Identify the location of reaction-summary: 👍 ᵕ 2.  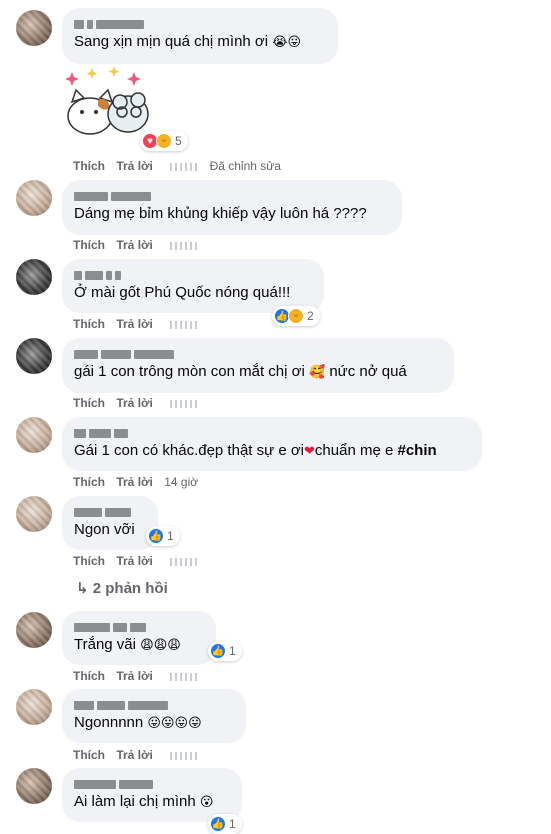
(296, 316).